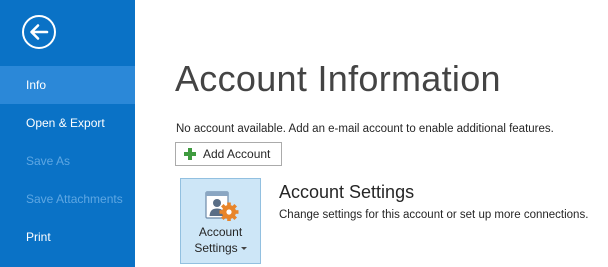 This screenshot has height=267, width=608. I want to click on account-settings-heading: Account Settings, so click(347, 192).